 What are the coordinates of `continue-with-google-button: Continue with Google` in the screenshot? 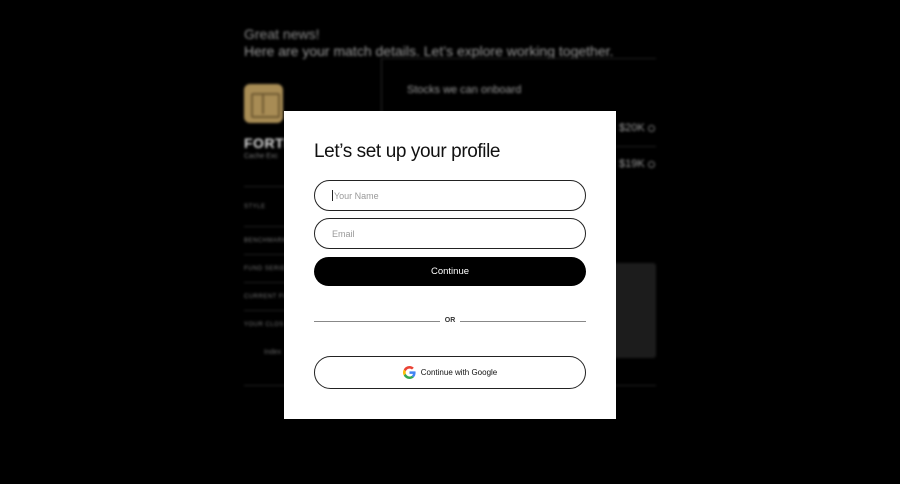 It's located at (450, 372).